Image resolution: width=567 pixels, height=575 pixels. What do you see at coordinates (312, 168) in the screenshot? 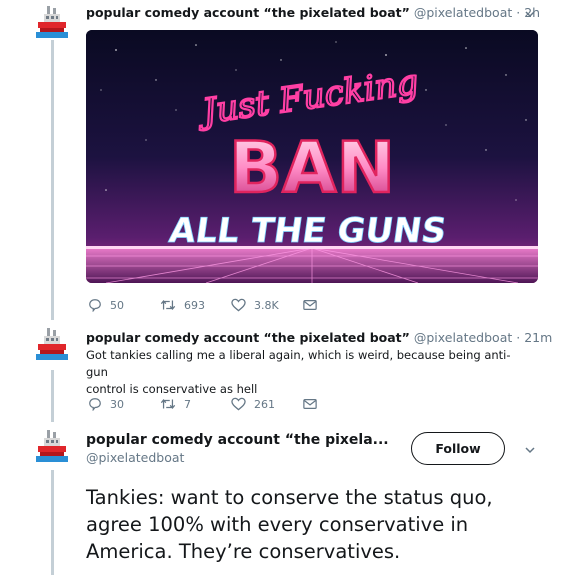
I see `image-line2: BAN` at bounding box center [312, 168].